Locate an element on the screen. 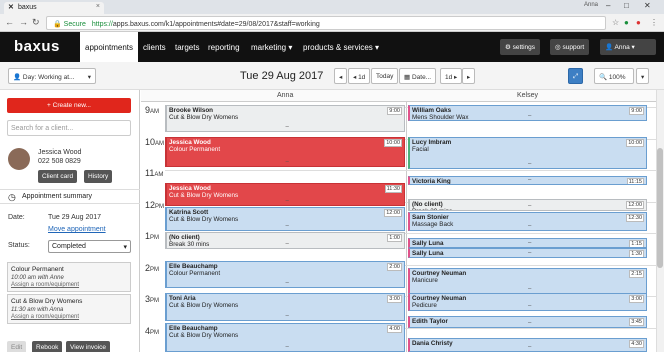  person-icon: 👤 is located at coordinates (18, 77).